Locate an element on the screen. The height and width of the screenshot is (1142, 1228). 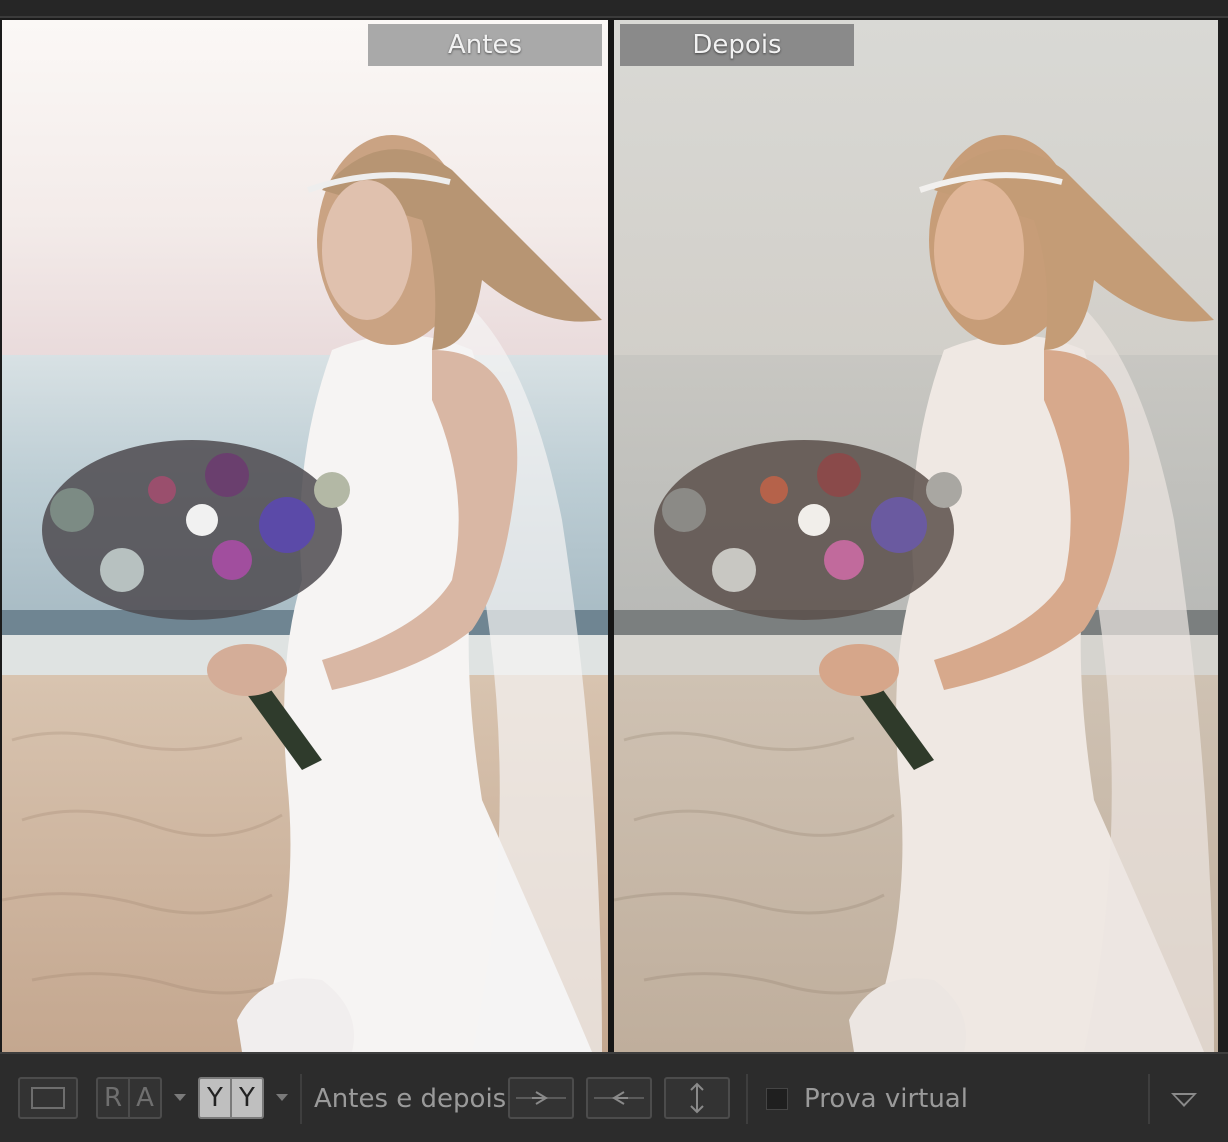
right-scroll-edge is located at coordinates (1223, 536).